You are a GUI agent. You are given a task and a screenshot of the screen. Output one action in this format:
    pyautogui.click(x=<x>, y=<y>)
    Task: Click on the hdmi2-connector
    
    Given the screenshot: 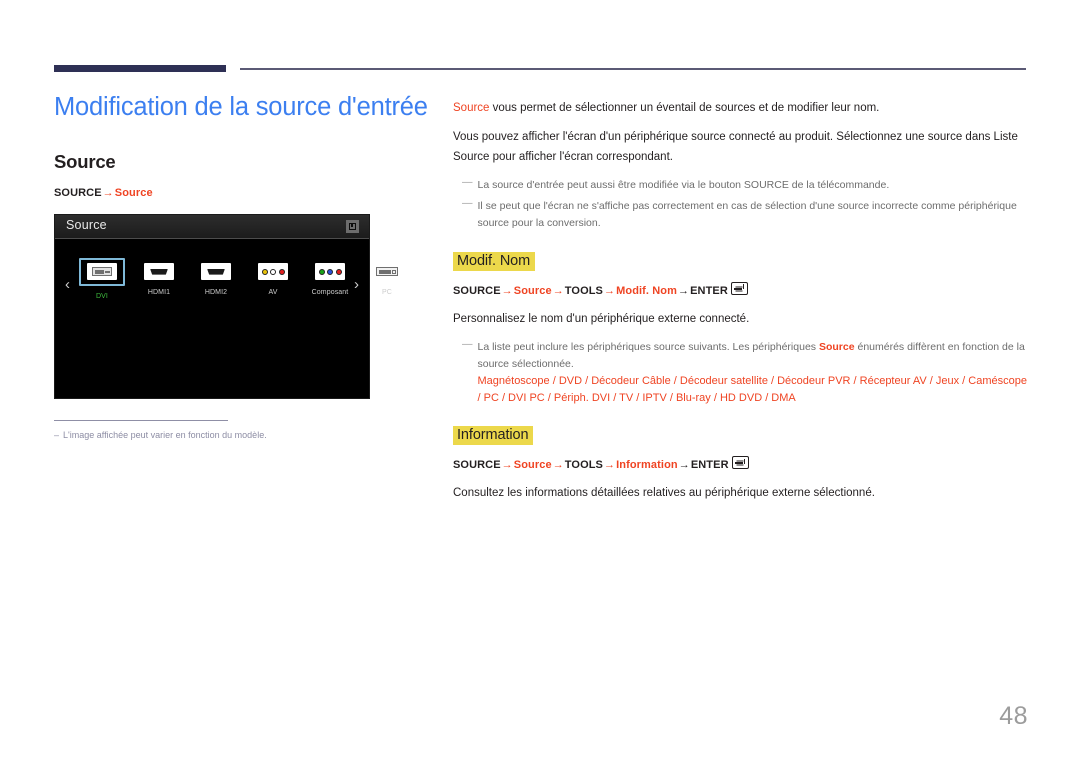 What is the action you would take?
    pyautogui.click(x=216, y=271)
    